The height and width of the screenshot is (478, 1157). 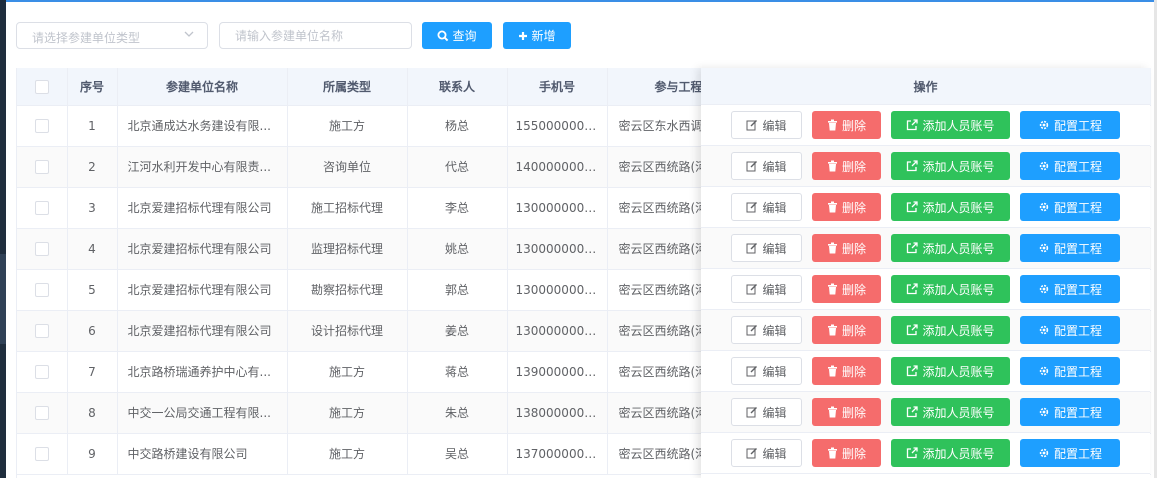 I want to click on add-label: 新增, so click(x=543, y=36).